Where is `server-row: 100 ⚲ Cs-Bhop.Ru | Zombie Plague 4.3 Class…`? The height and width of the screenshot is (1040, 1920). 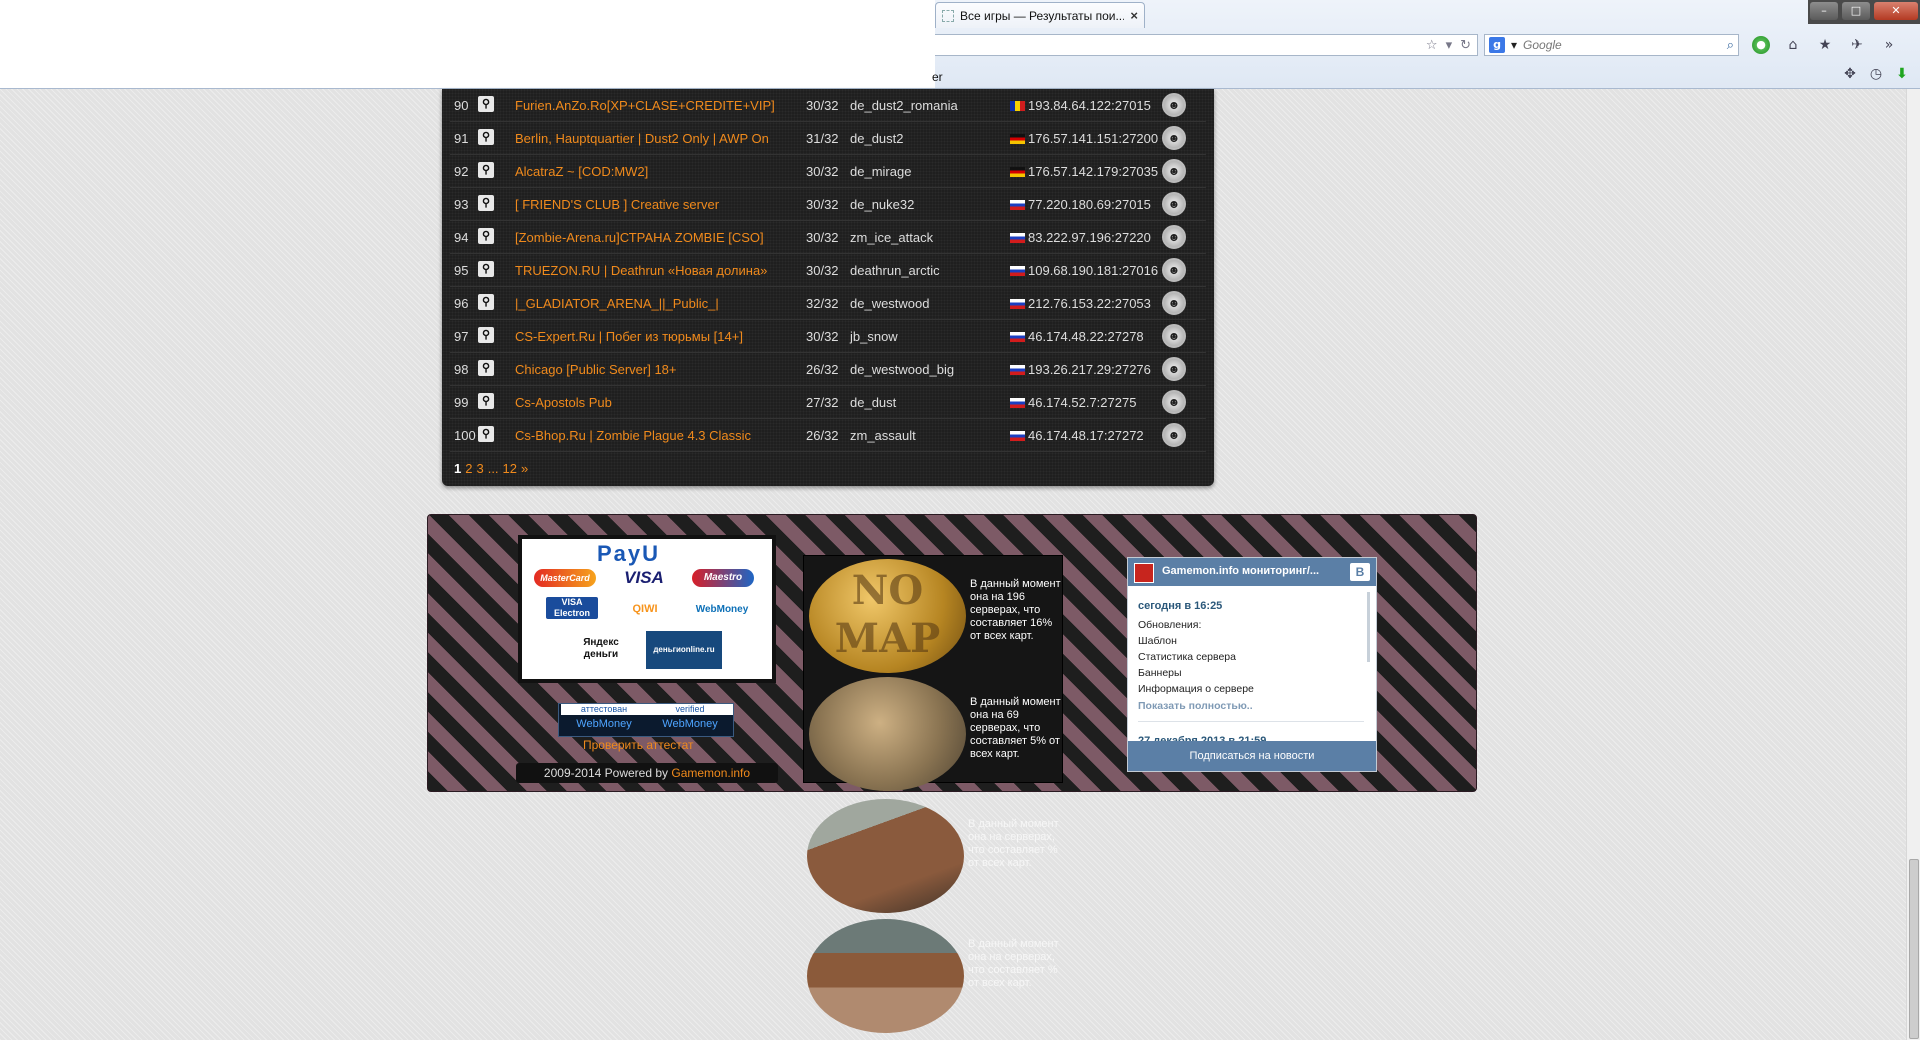 server-row: 100 ⚲ Cs-Bhop.Ru | Zombie Plague 4.3 Class… is located at coordinates (828, 435).